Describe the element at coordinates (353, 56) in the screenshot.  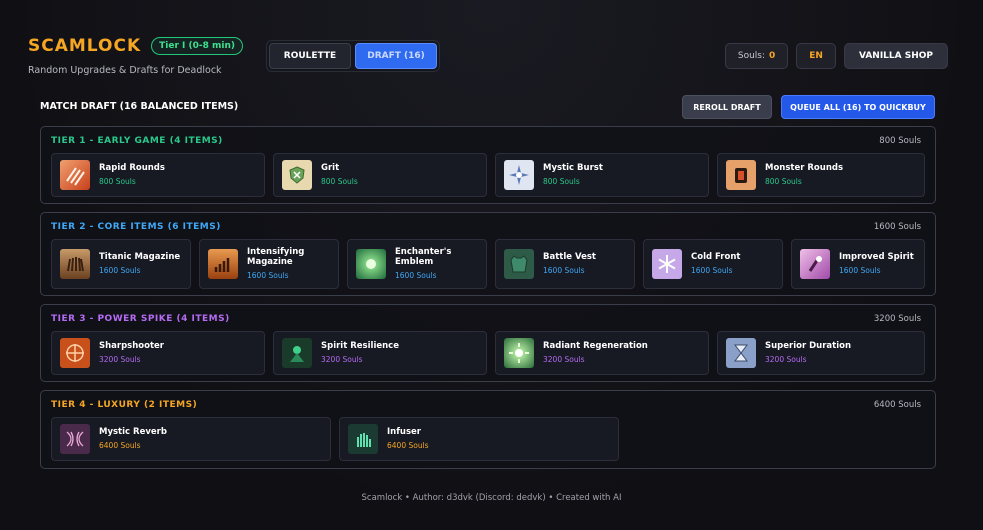
I see `mode-toggle: ROULETTE DRAFT (16)` at that location.